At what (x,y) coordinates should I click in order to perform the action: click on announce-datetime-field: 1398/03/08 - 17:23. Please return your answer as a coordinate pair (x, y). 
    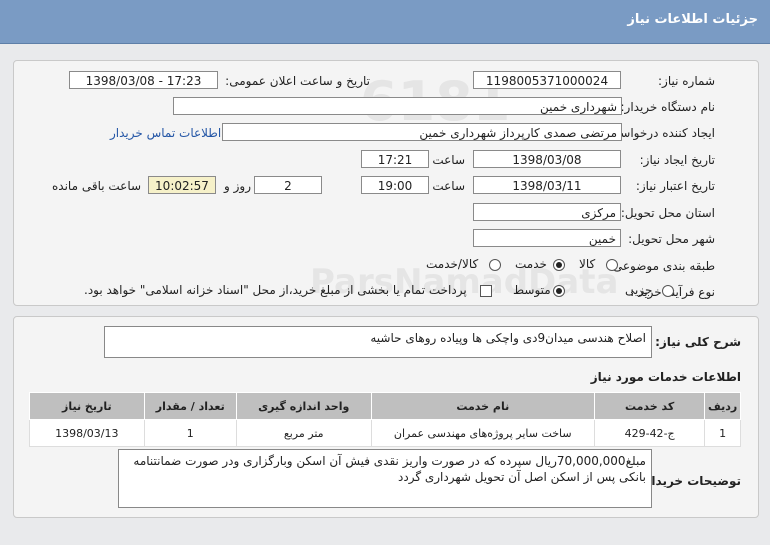
    Looking at the image, I should click on (143, 80).